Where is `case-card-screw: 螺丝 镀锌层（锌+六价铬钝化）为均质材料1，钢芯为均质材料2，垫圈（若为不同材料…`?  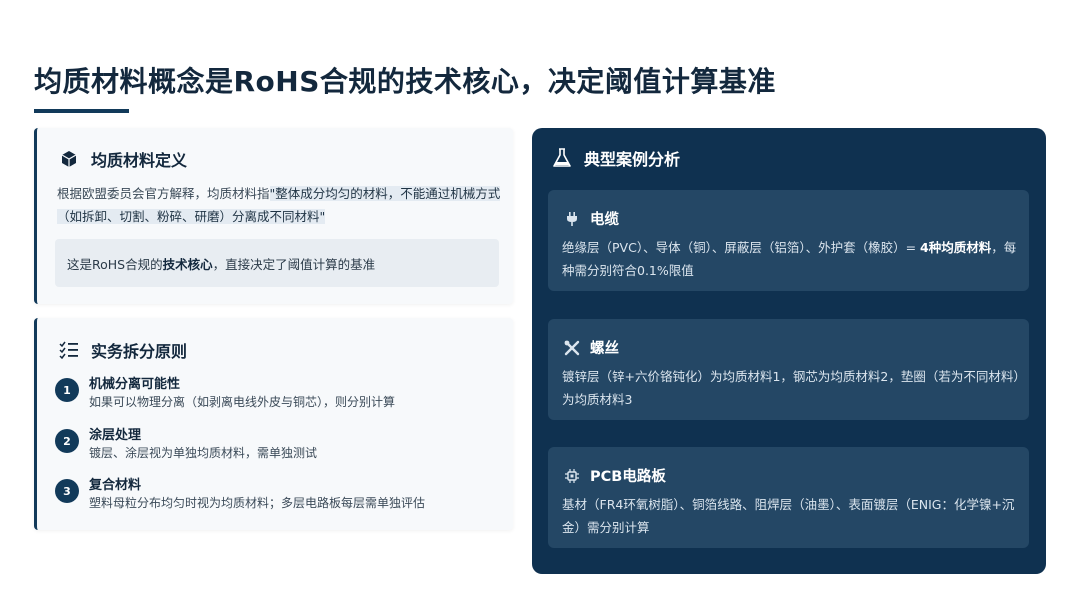 case-card-screw: 螺丝 镀锌层（锌+六价铬钝化）为均质材料1，钢芯为均质材料2，垫圈（若为不同材料… is located at coordinates (788, 369).